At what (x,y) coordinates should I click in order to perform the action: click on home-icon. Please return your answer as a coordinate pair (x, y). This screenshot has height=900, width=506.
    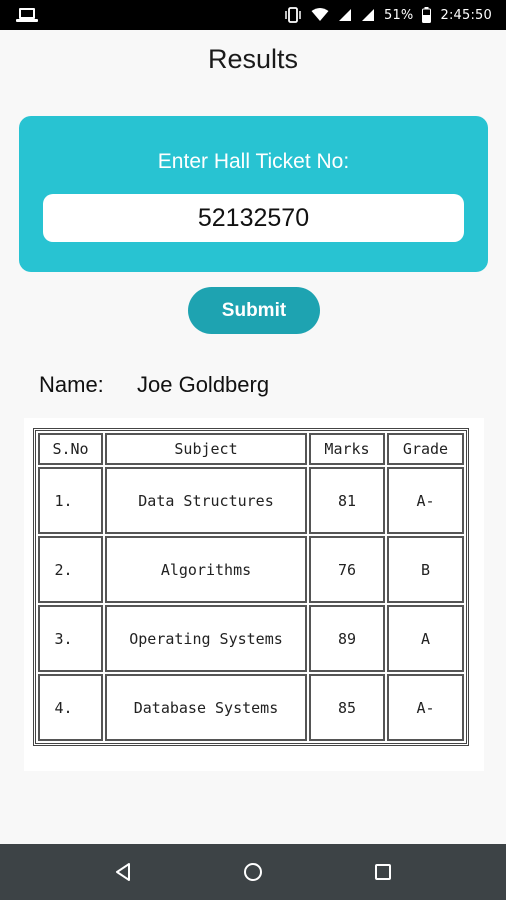
    Looking at the image, I should click on (253, 872).